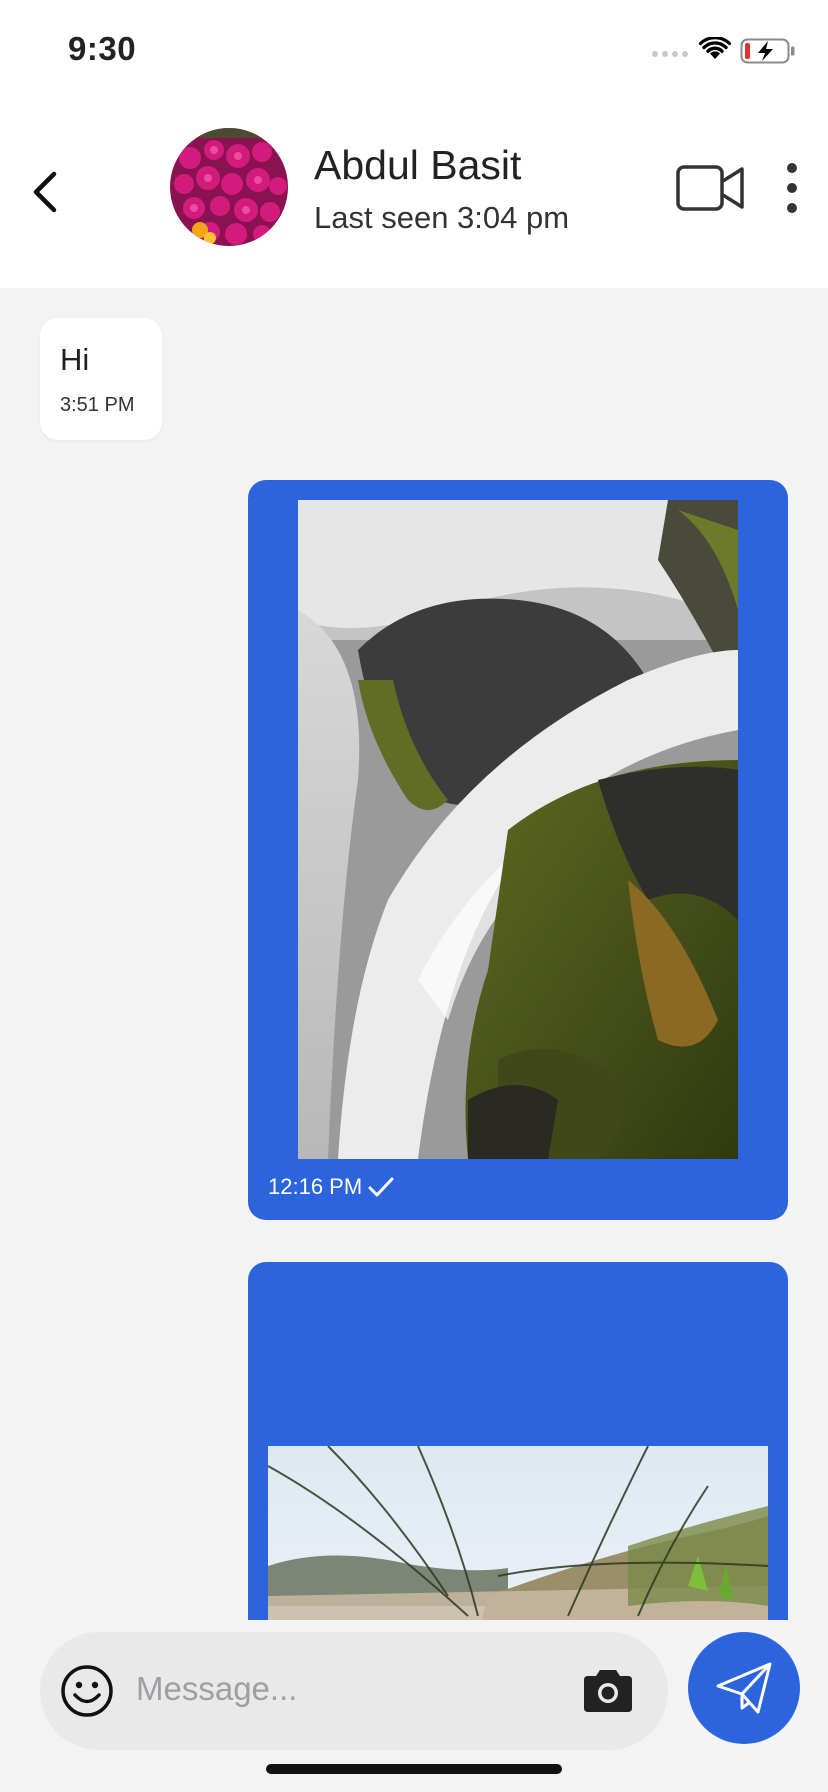 This screenshot has width=828, height=1792. Describe the element at coordinates (87, 1691) in the screenshot. I see `emoji-icon` at that location.